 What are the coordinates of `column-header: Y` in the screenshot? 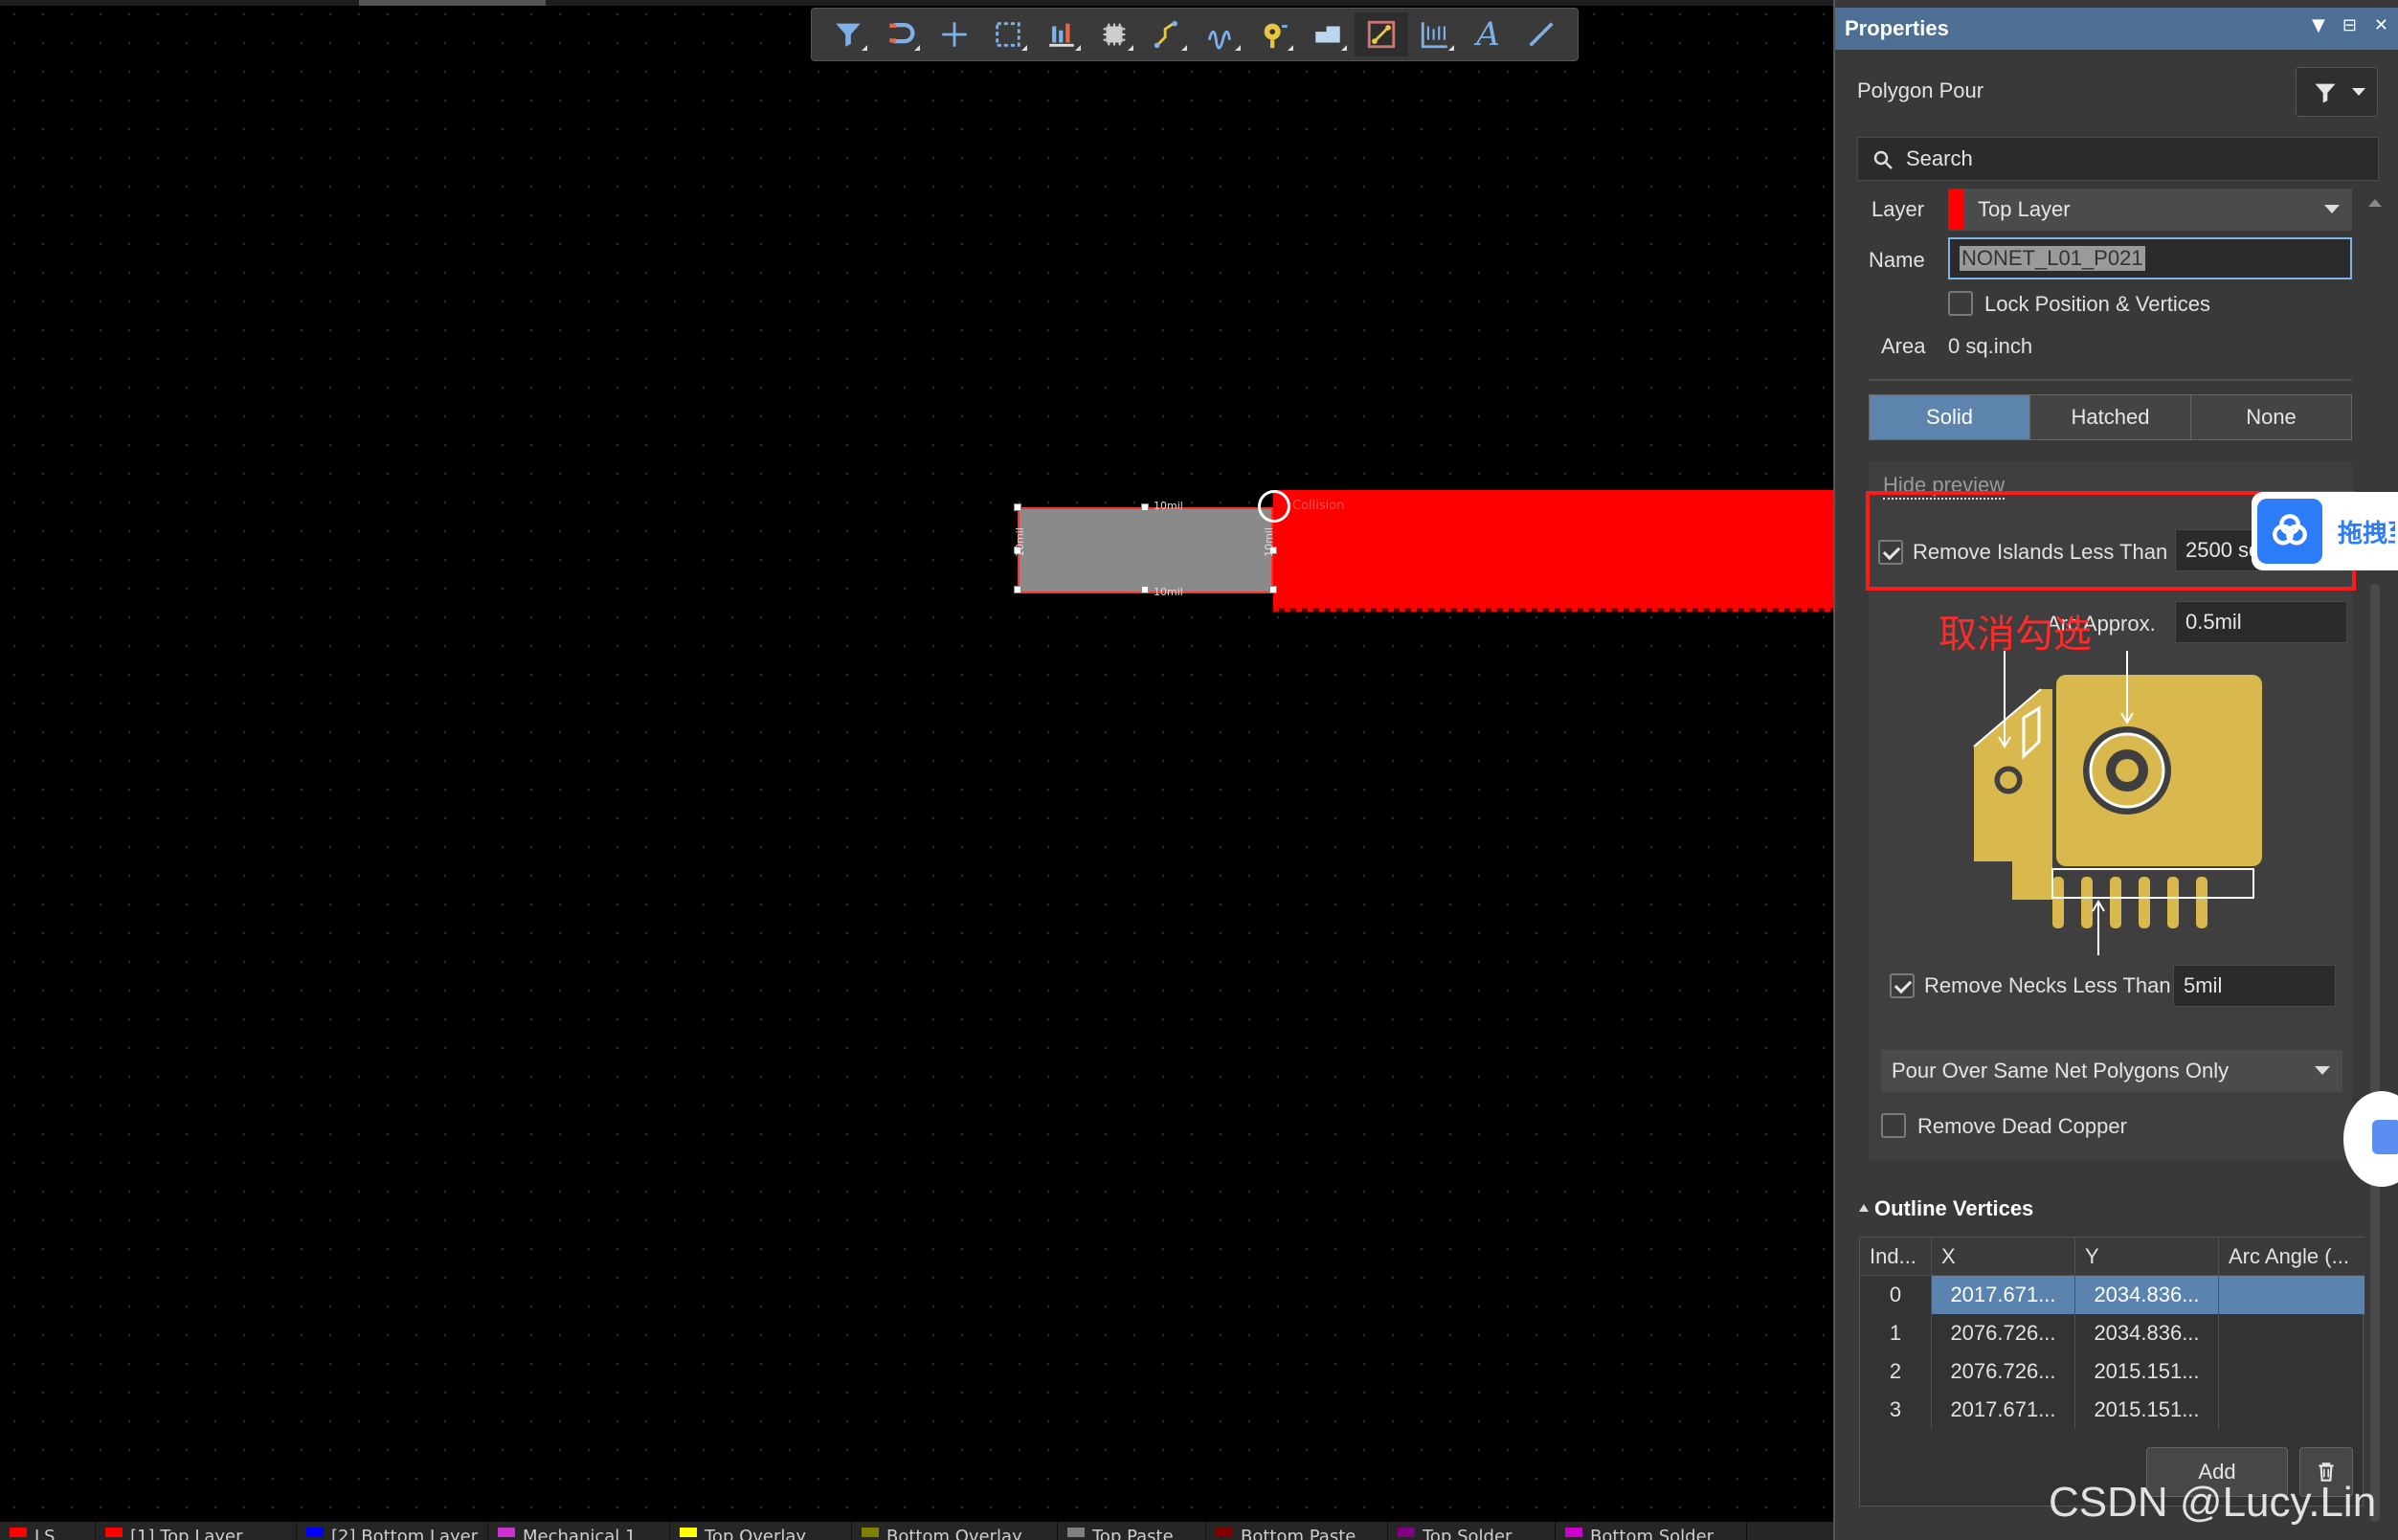 It's located at (2147, 1257).